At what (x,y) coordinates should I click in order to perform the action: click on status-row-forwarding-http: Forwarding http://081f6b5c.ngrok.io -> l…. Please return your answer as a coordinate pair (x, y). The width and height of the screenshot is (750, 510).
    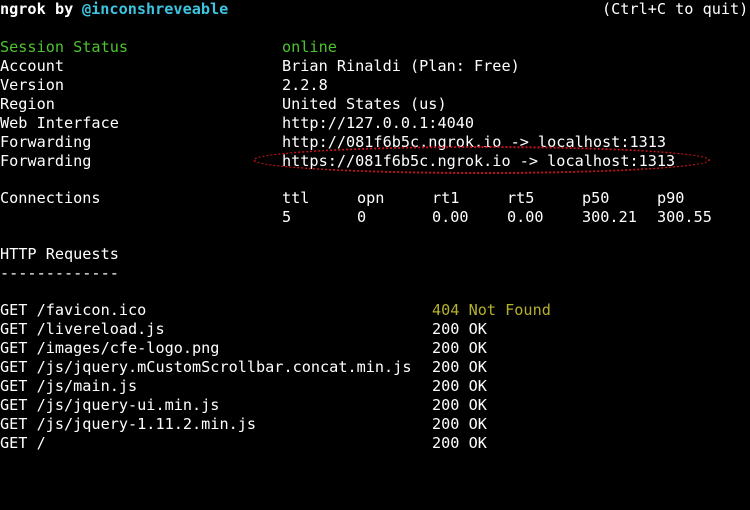
    Looking at the image, I should click on (333, 142).